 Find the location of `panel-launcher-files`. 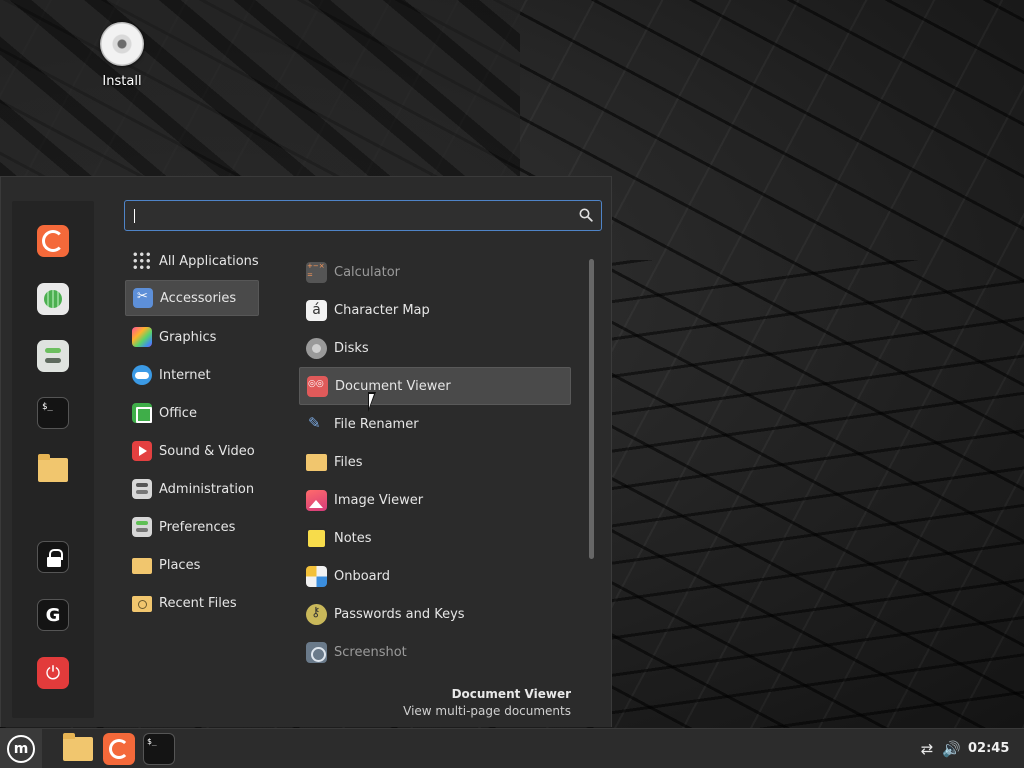

panel-launcher-files is located at coordinates (78, 749).